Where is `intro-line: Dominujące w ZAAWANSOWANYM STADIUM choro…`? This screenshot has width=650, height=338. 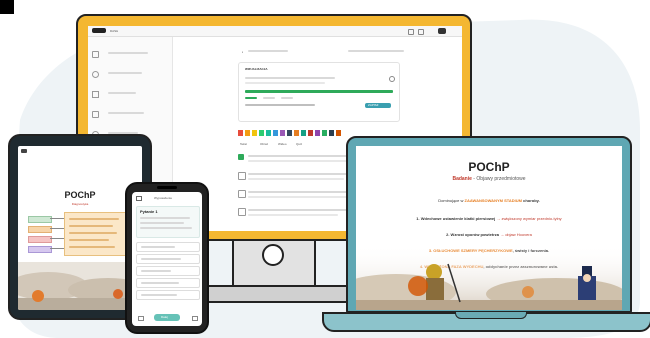 intro-line: Dominujące w ZAAWANSOWANYM STADIUM choro… is located at coordinates (489, 200).